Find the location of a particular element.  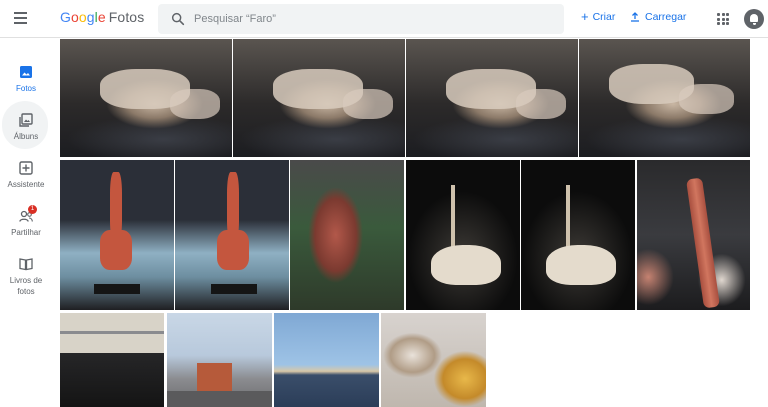

sidebar-item-partilhar: 1 Partilhar is located at coordinates (26, 221).